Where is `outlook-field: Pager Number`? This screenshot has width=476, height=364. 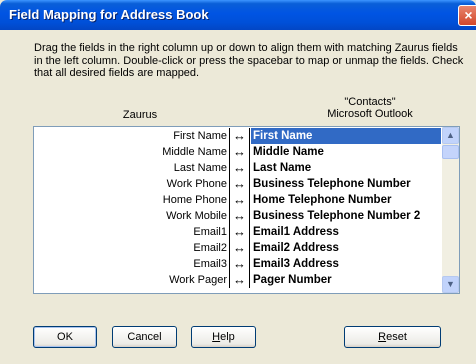 outlook-field: Pager Number is located at coordinates (346, 280).